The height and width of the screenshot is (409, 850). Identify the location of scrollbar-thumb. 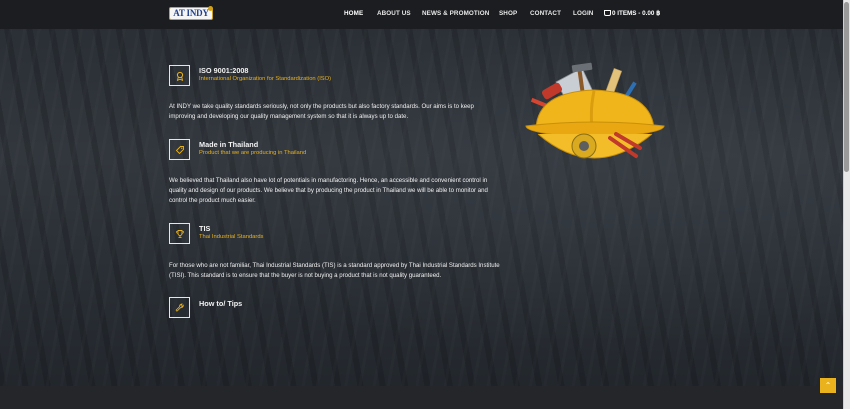
(846, 87).